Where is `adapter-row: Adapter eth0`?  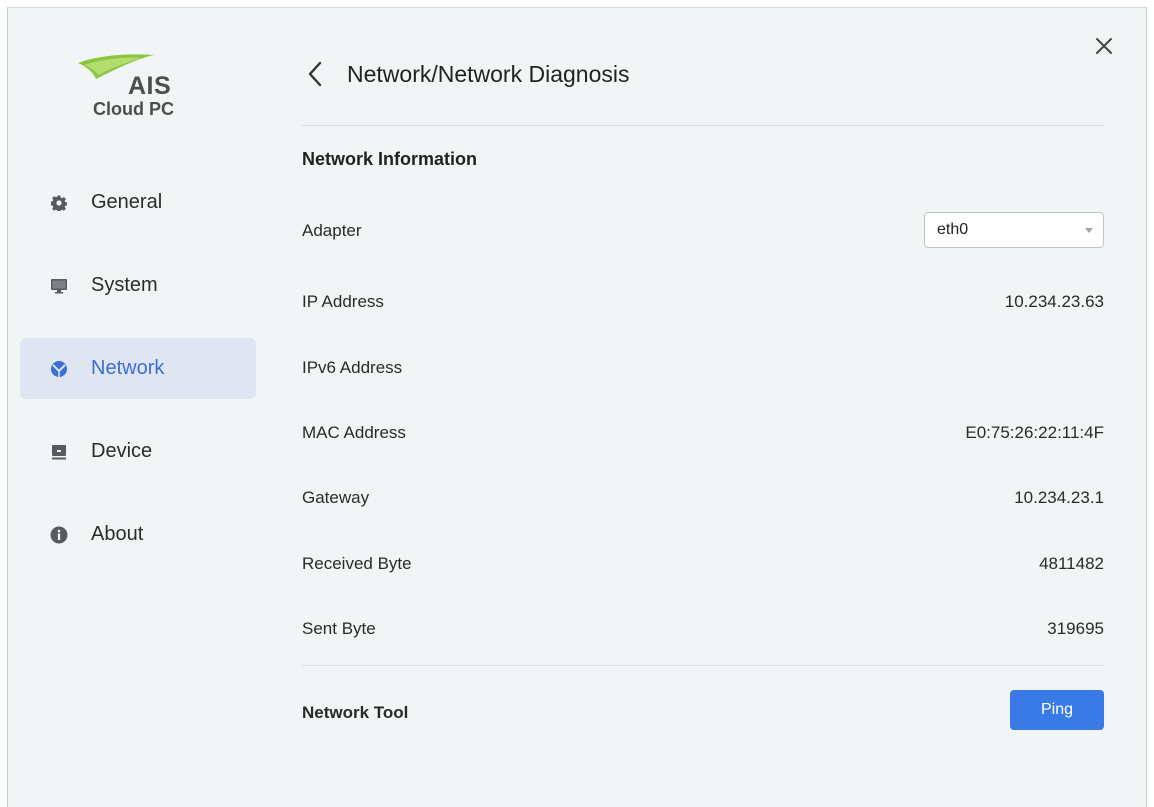
adapter-row: Adapter eth0 is located at coordinates (703, 230).